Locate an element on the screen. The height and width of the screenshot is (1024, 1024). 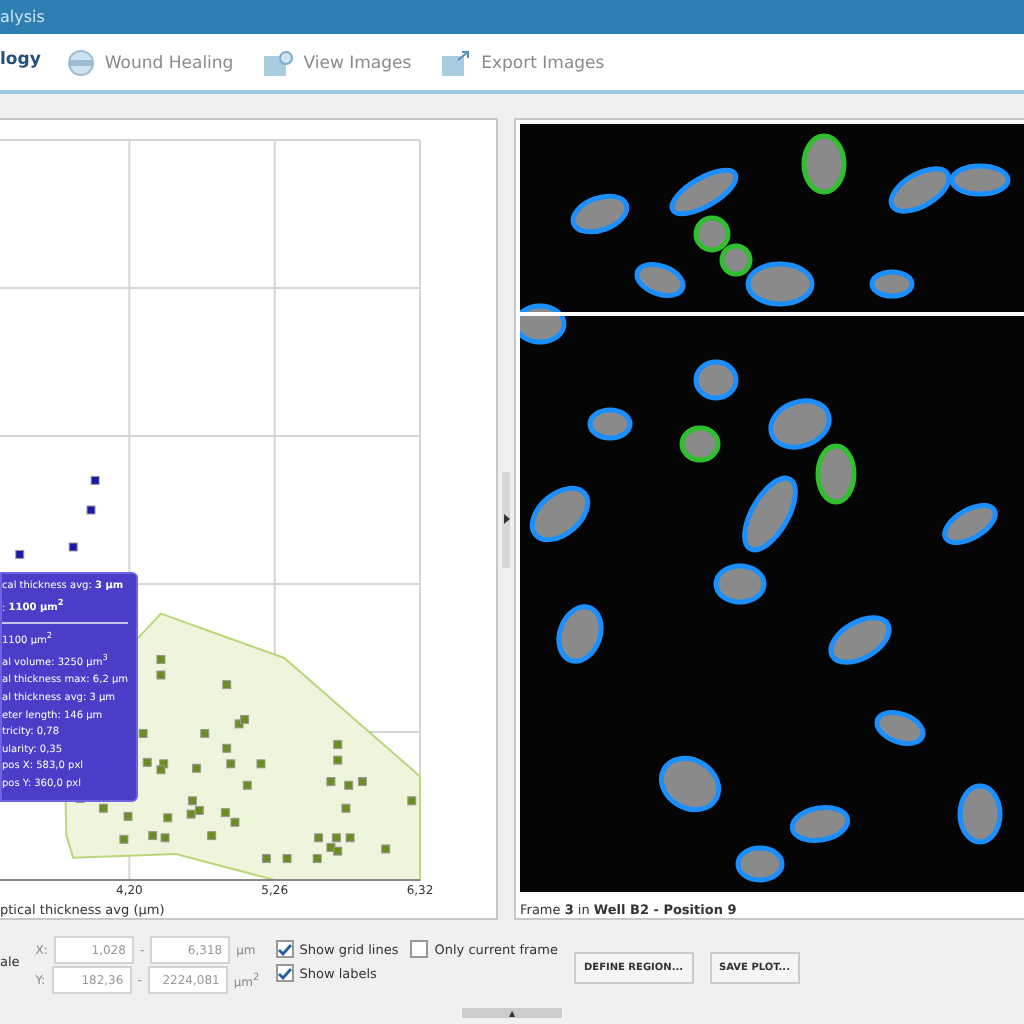
toolbar-tab: Wound Healing is located at coordinates (151, 63).